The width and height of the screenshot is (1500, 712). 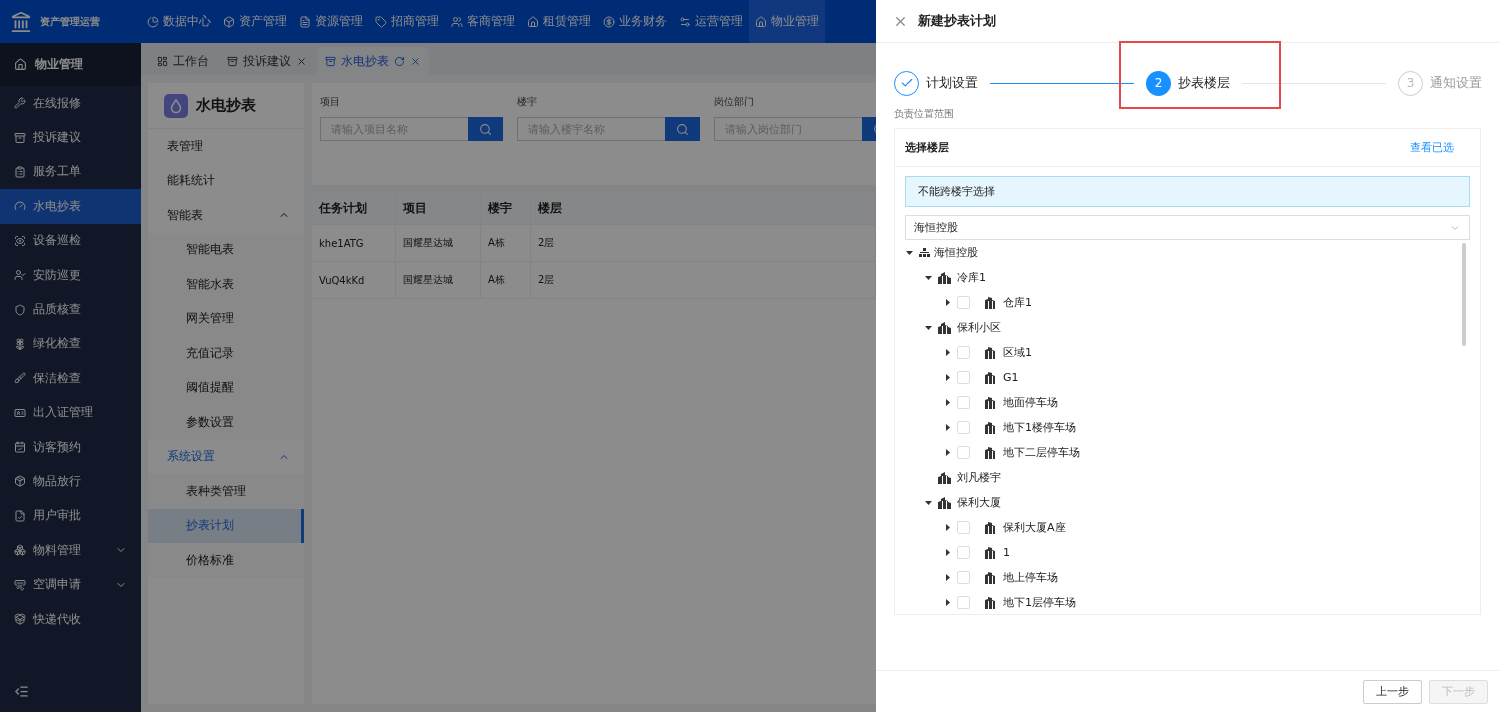 I want to click on tree-item-label: 1, so click(x=1006, y=552).